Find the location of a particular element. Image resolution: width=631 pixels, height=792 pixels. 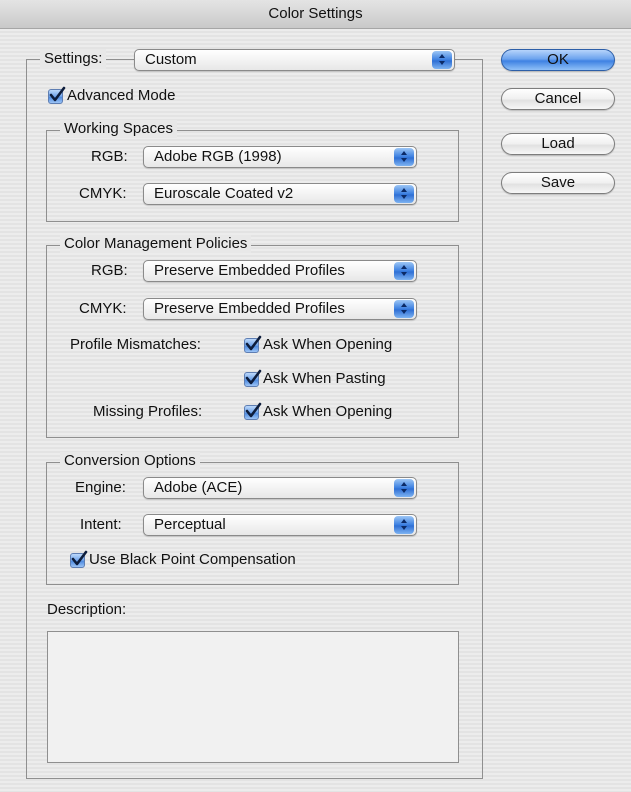

intent-label: Intent: is located at coordinates (101, 524).